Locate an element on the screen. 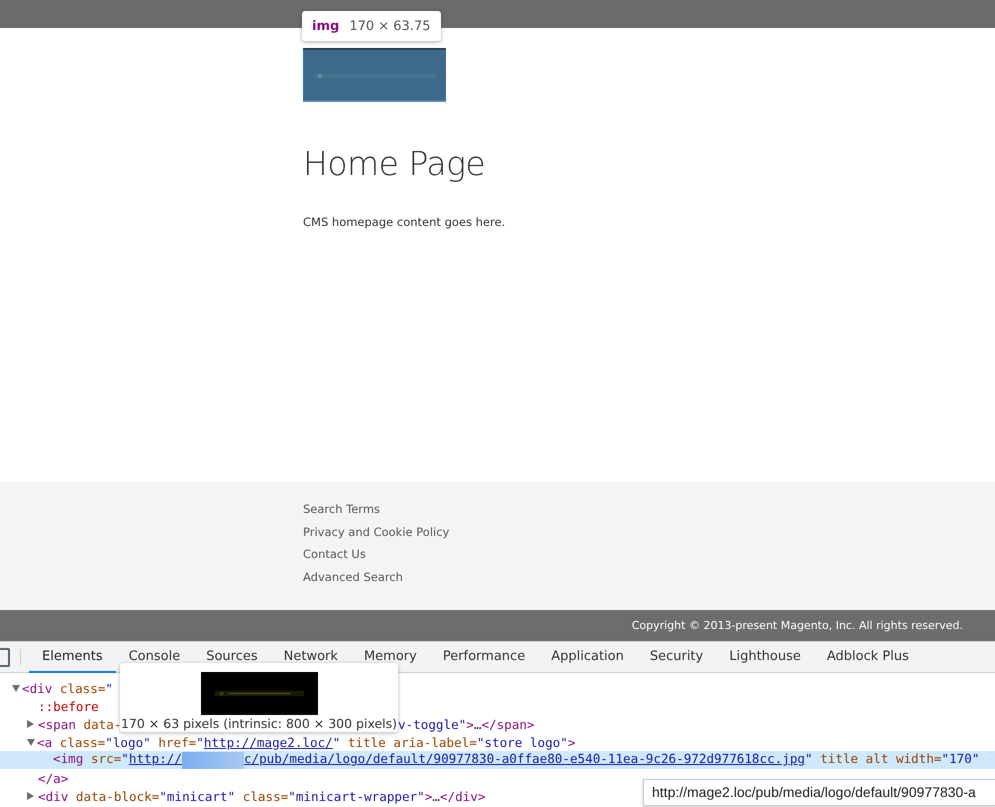 This screenshot has width=995, height=807. code-text: v-toggle">…</span> is located at coordinates (466, 724).